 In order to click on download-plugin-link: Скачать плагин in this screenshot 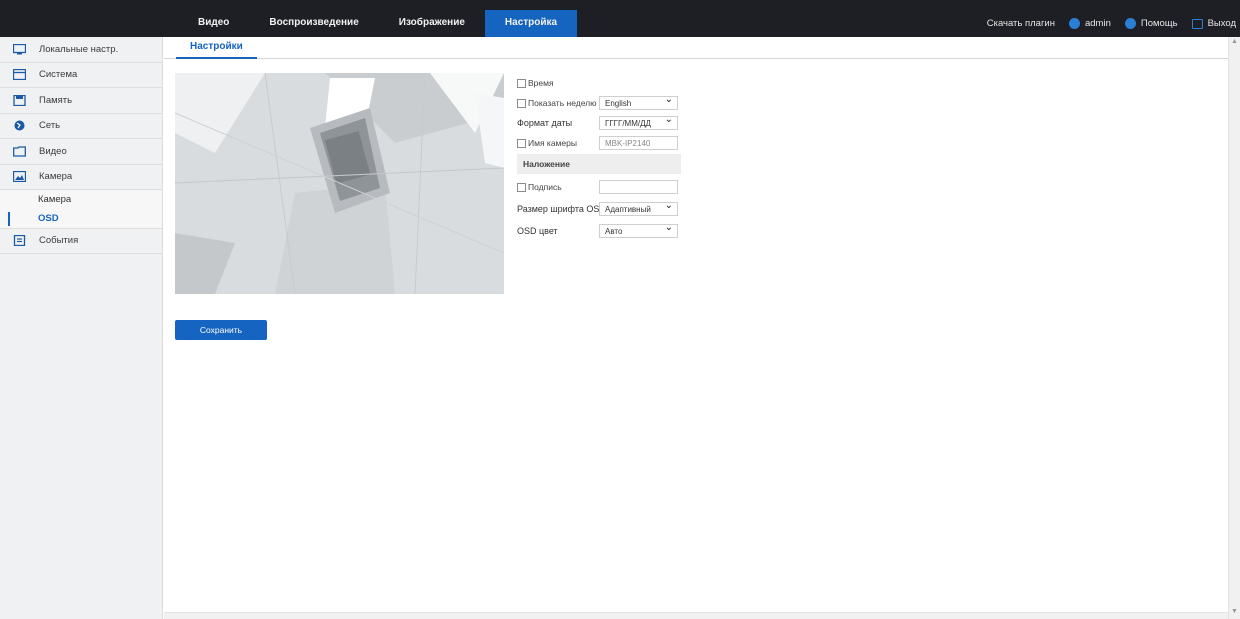, I will do `click(1021, 23)`.